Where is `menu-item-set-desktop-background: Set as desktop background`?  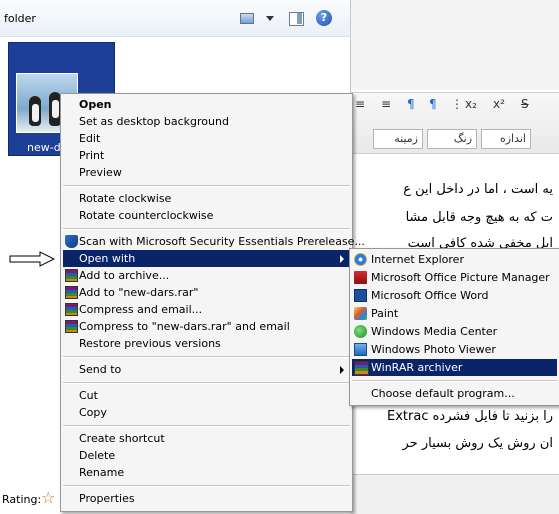
menu-item-set-desktop-background: Set as desktop background is located at coordinates (206, 121).